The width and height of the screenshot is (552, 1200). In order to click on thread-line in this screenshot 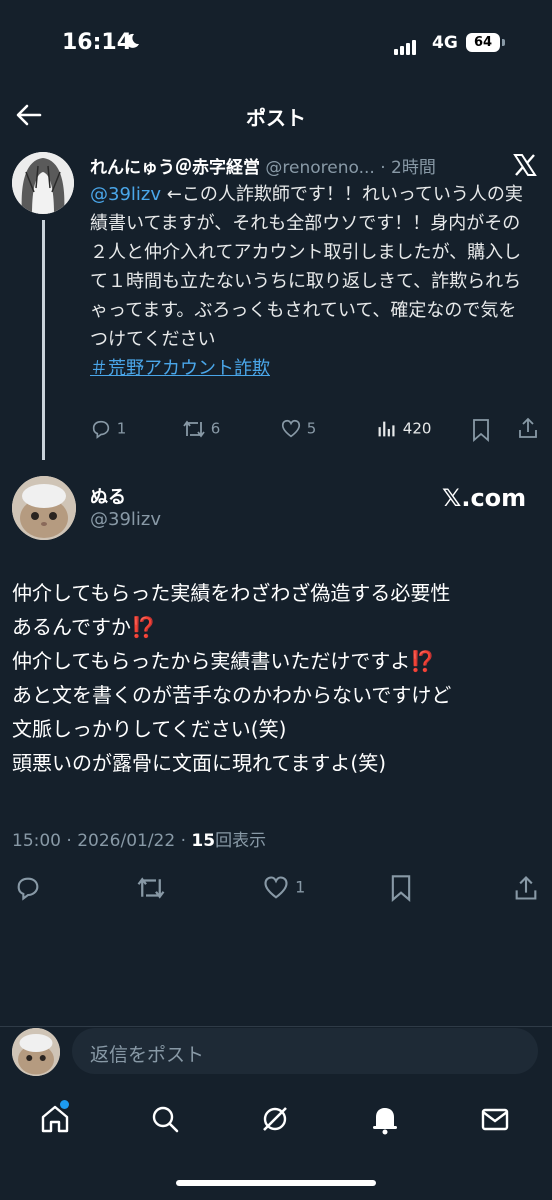, I will do `click(43, 340)`.